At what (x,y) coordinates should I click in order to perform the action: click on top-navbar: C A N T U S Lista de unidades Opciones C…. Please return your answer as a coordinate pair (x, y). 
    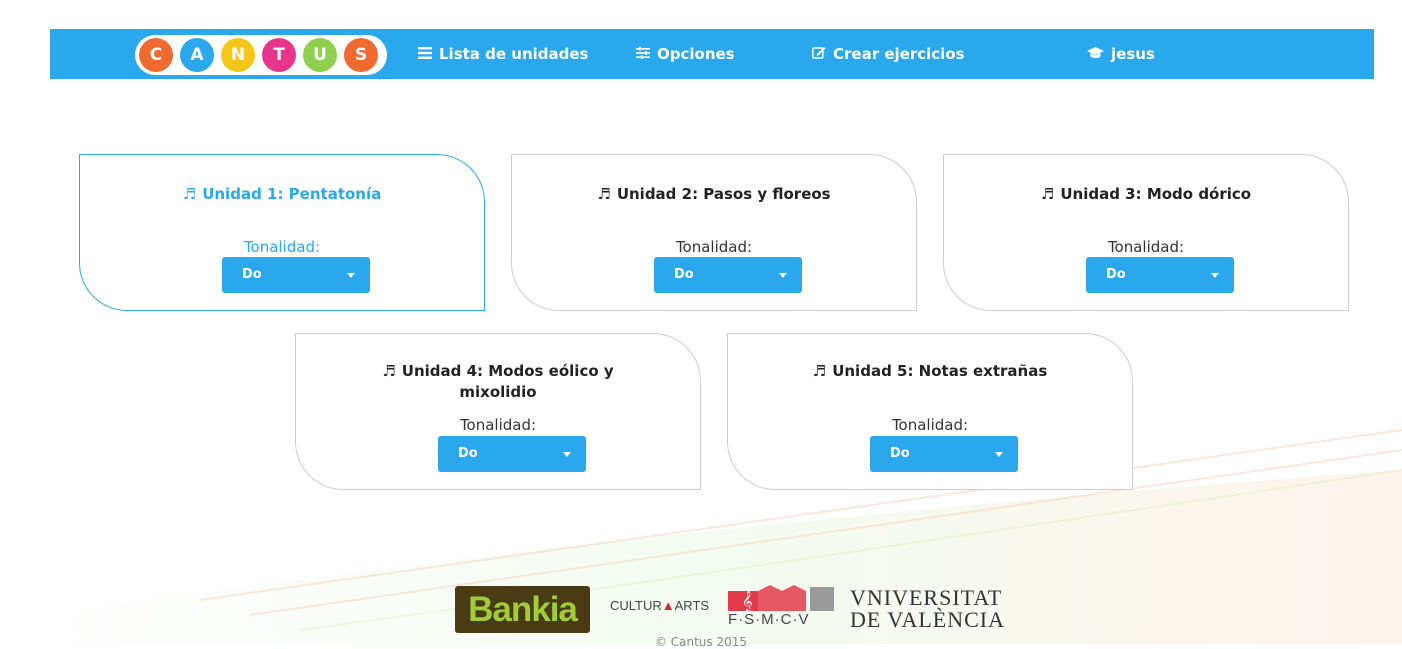
    Looking at the image, I should click on (712, 54).